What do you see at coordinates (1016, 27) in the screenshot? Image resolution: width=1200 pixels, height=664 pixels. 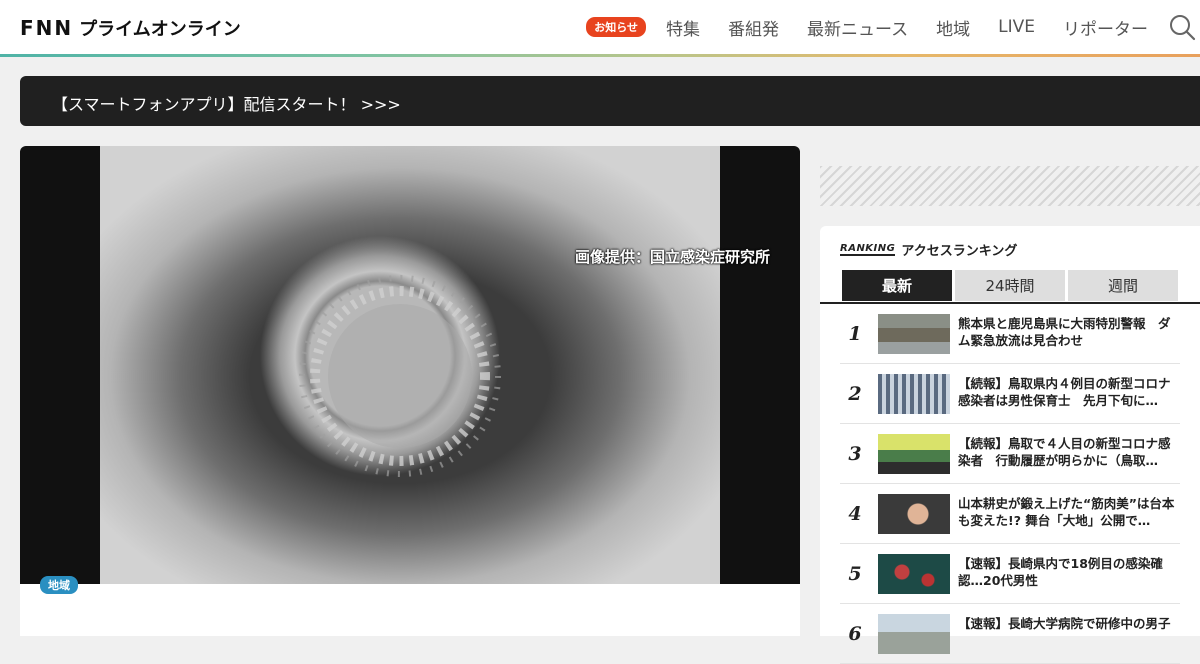 I see `nav-item-live: LIVE` at bounding box center [1016, 27].